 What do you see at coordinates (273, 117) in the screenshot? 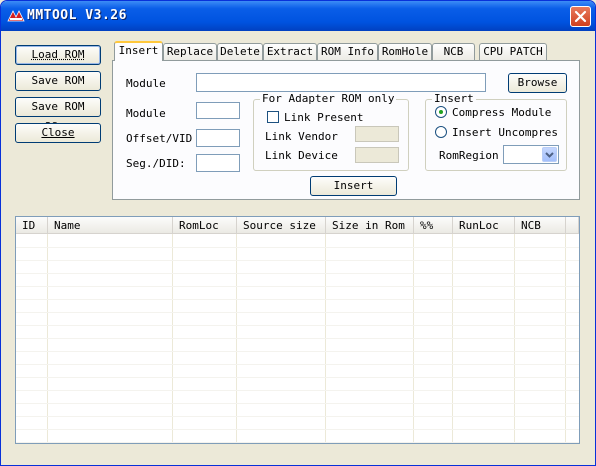
I see `link-present-checkbox` at bounding box center [273, 117].